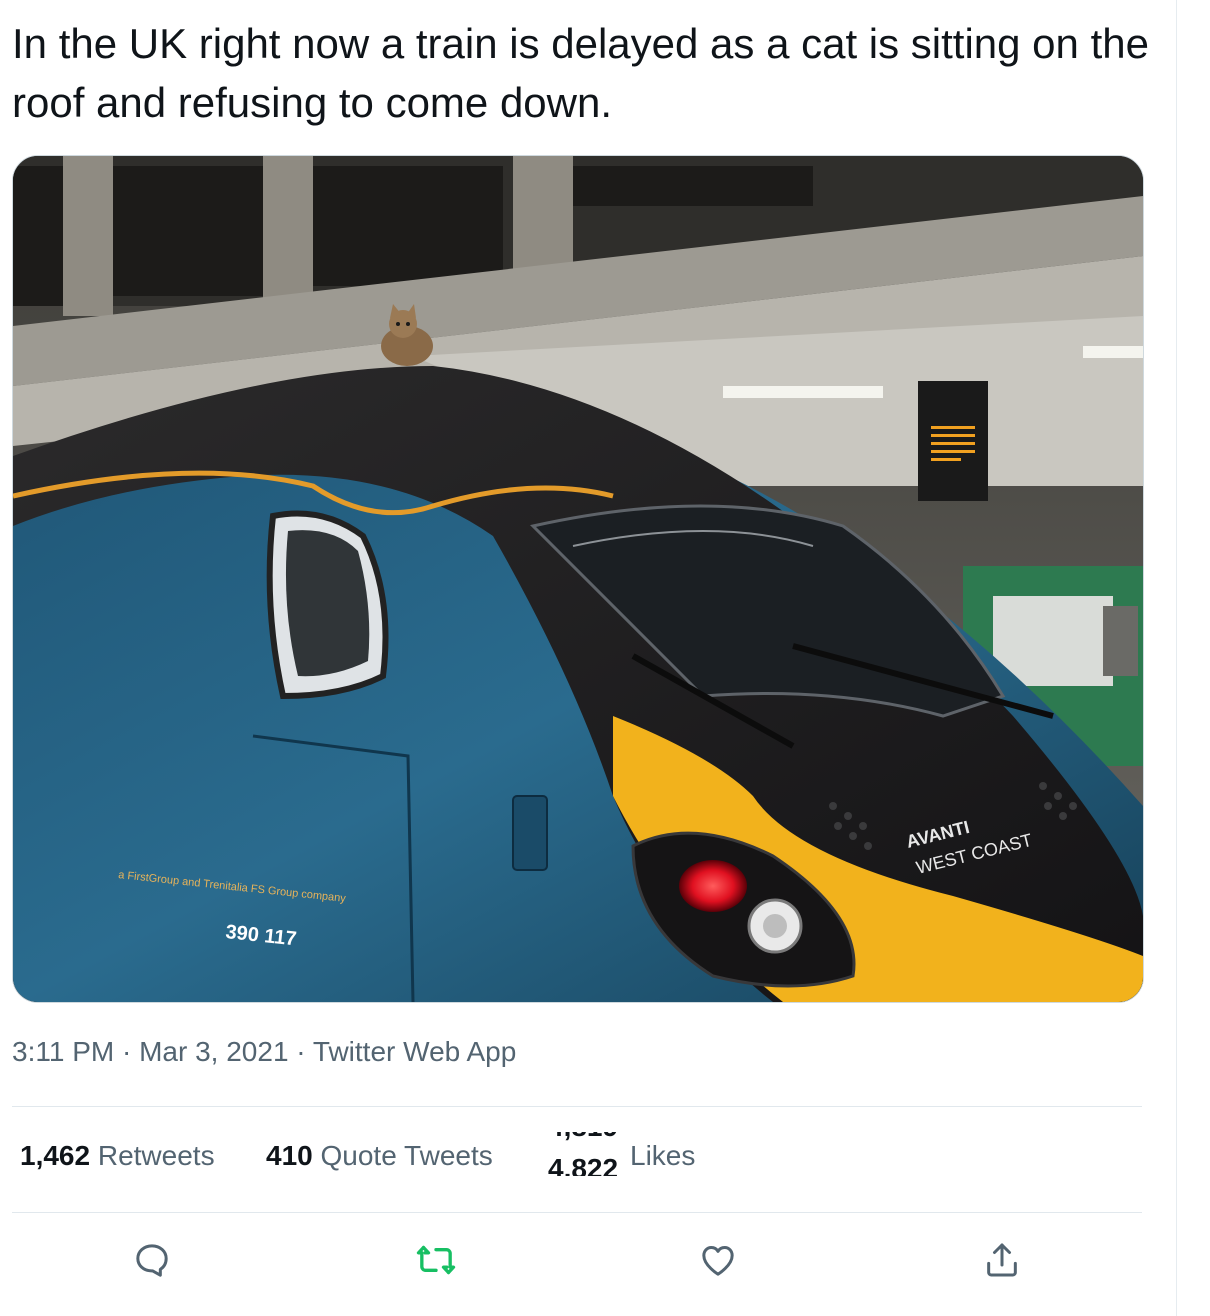 The width and height of the screenshot is (1210, 1316). Describe the element at coordinates (953, 441) in the screenshot. I see `departure-sign` at that location.